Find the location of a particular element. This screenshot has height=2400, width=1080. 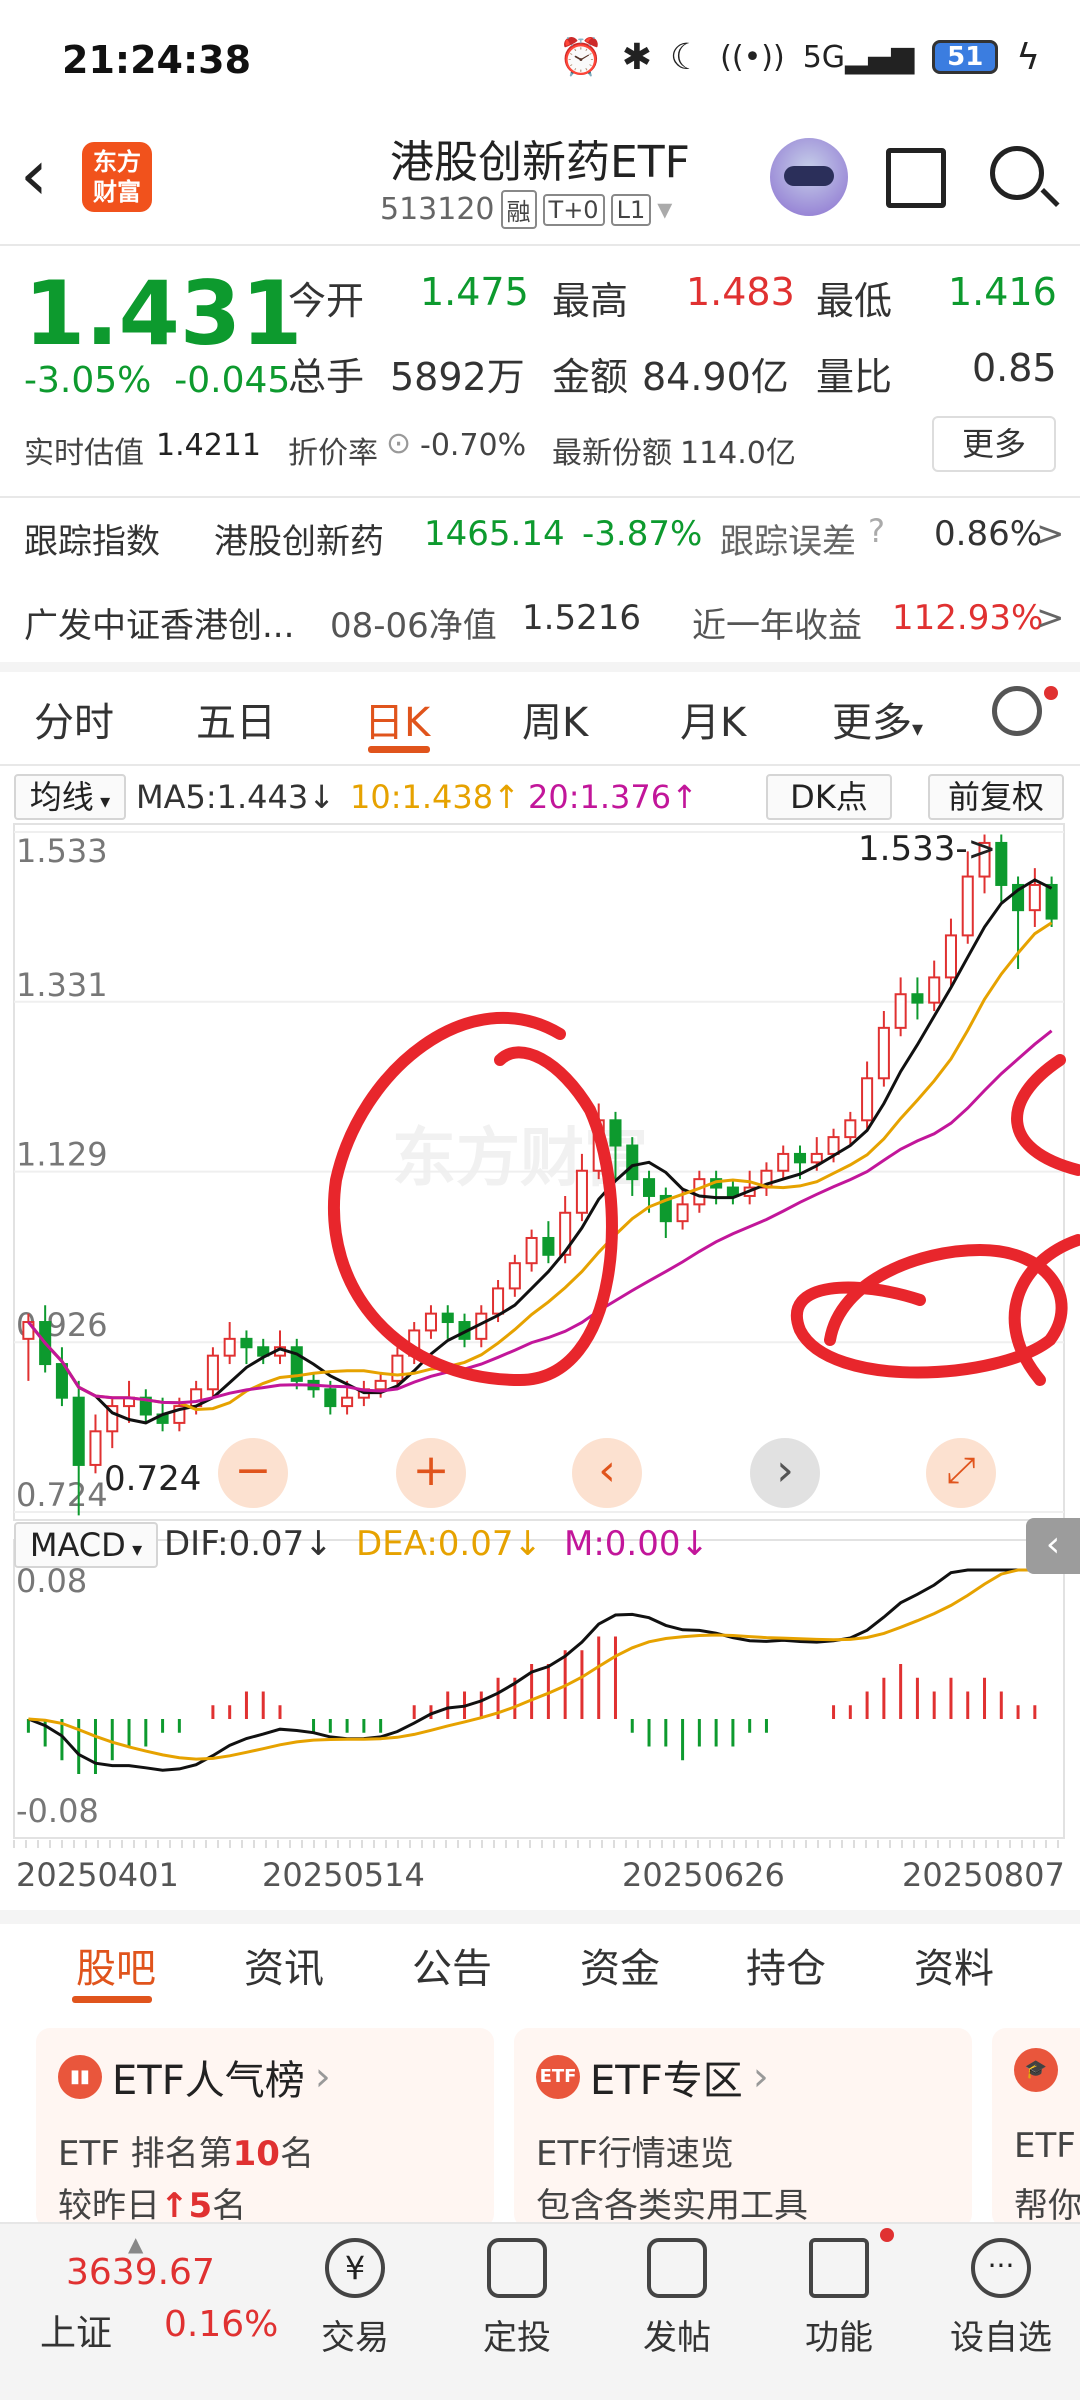

tab-five-day: 五日 is located at coordinates (236, 719).